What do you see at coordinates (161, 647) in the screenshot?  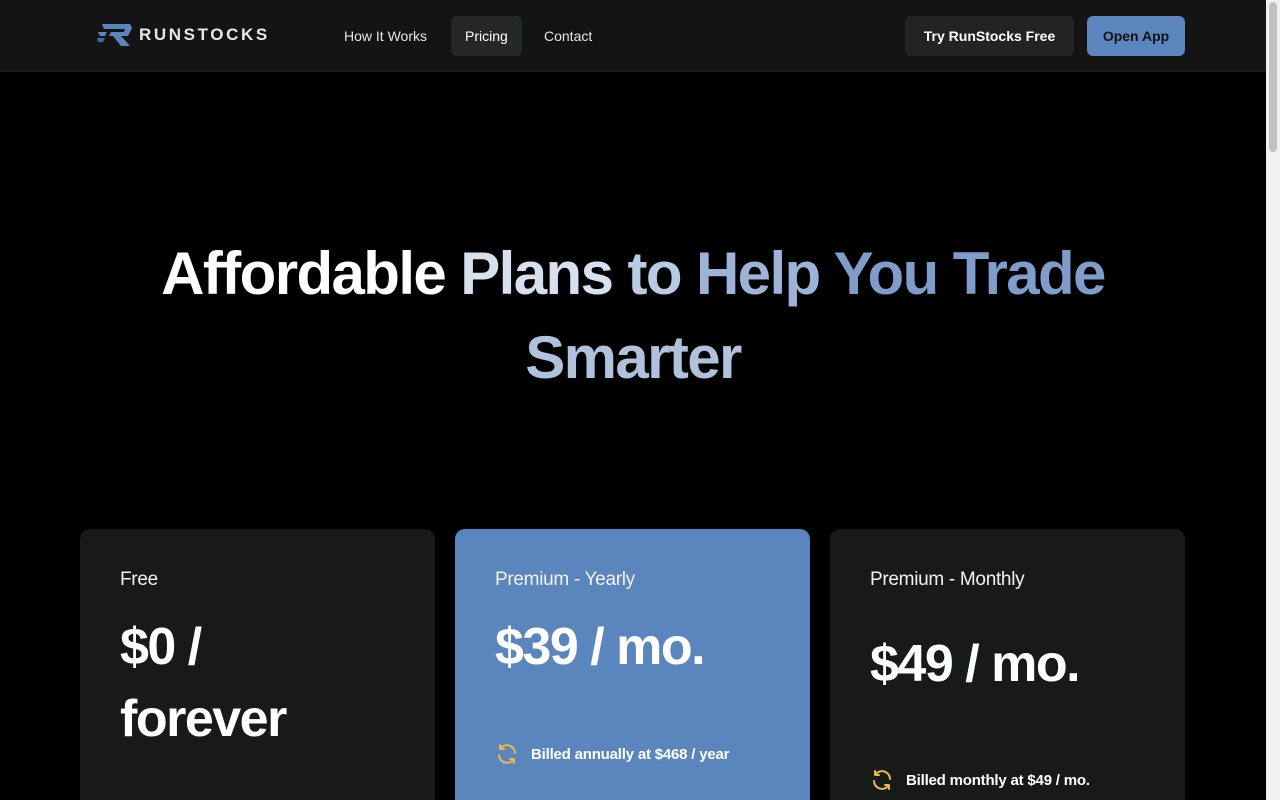 I see `plan-price: $0 /` at bounding box center [161, 647].